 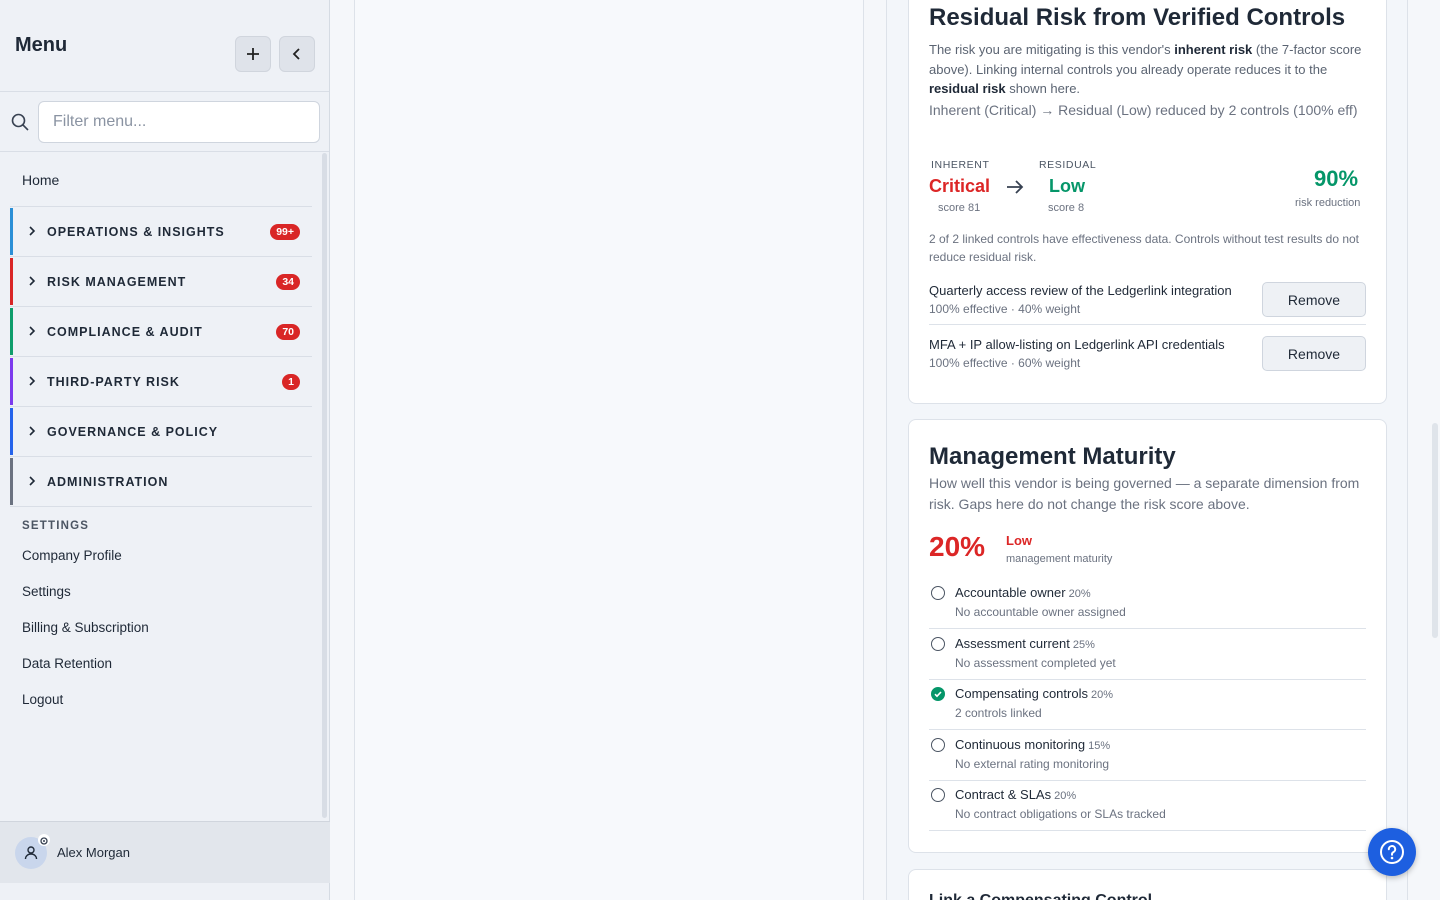 I want to click on sidebar-scrollbar, so click(x=324, y=485).